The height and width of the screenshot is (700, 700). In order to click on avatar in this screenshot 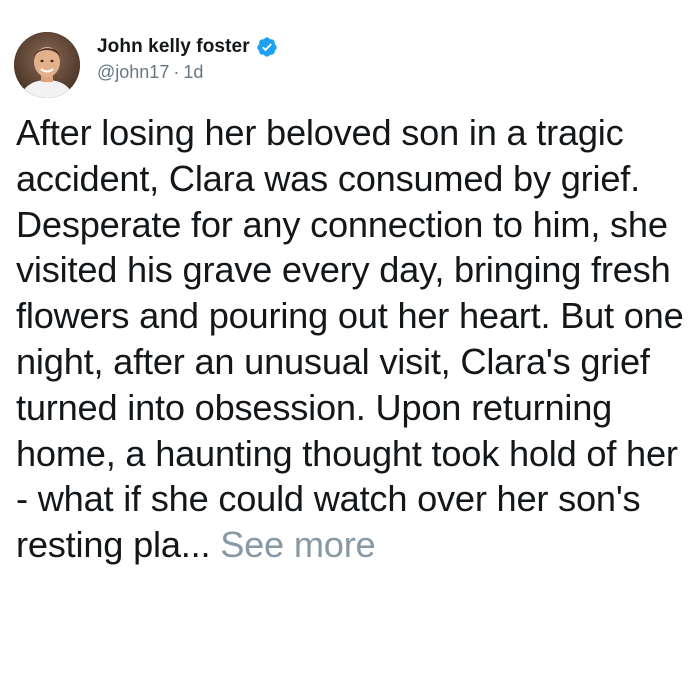, I will do `click(47, 65)`.